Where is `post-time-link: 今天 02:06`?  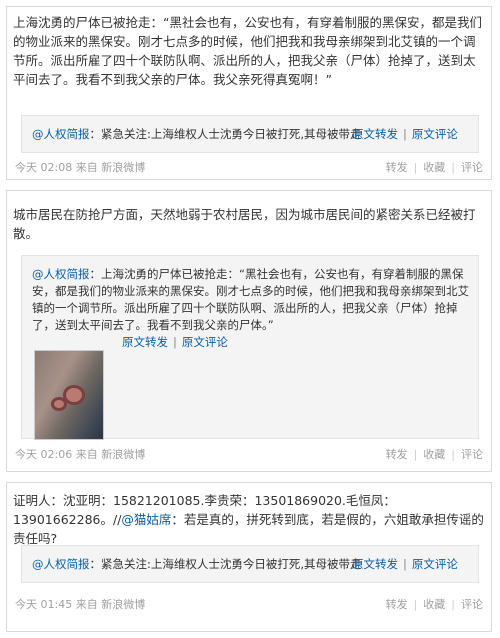 post-time-link: 今天 02:06 is located at coordinates (43, 454).